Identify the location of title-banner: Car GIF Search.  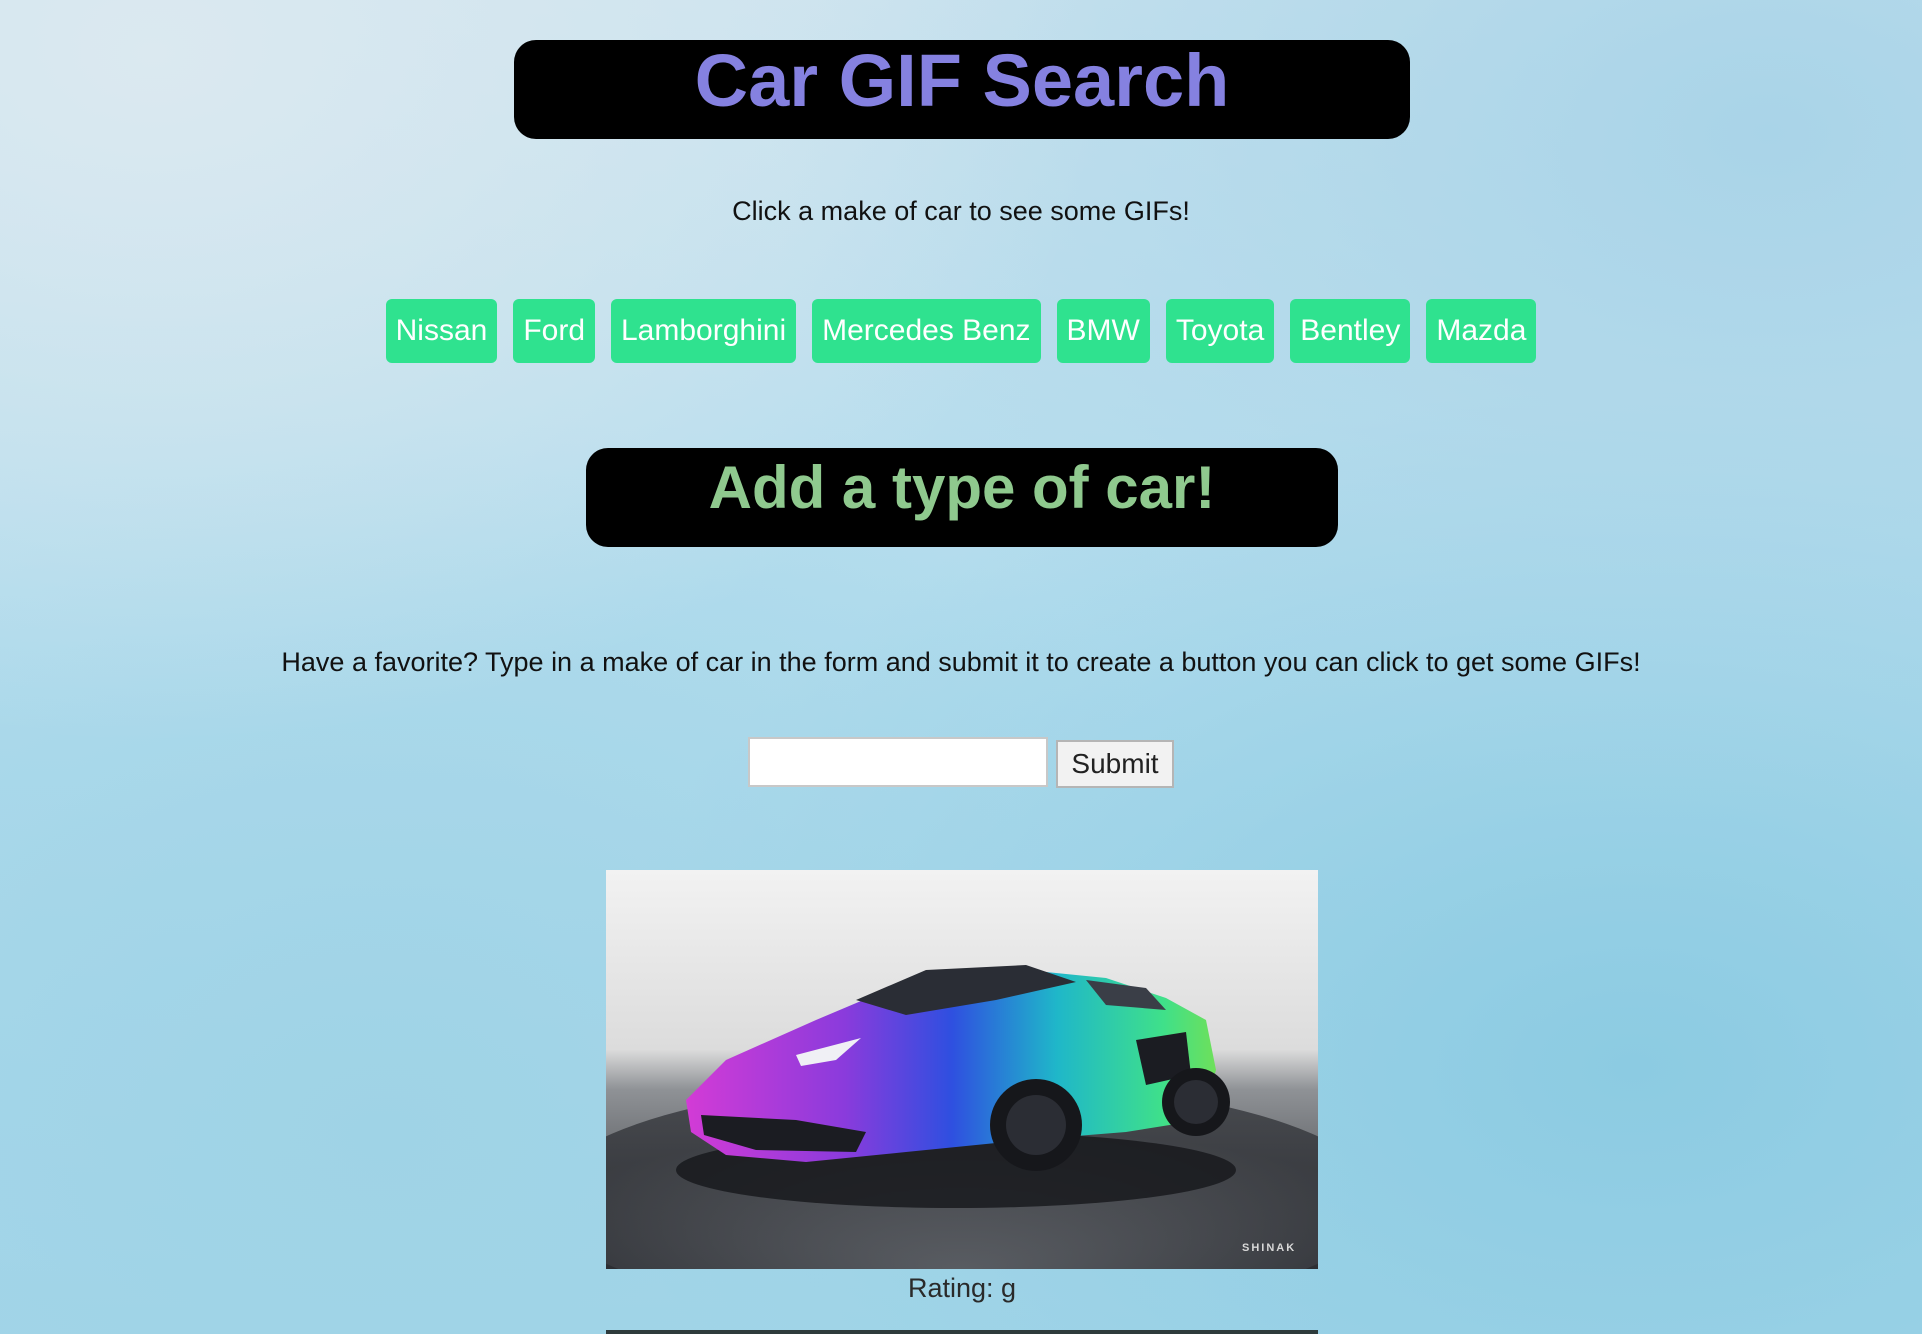
(962, 89).